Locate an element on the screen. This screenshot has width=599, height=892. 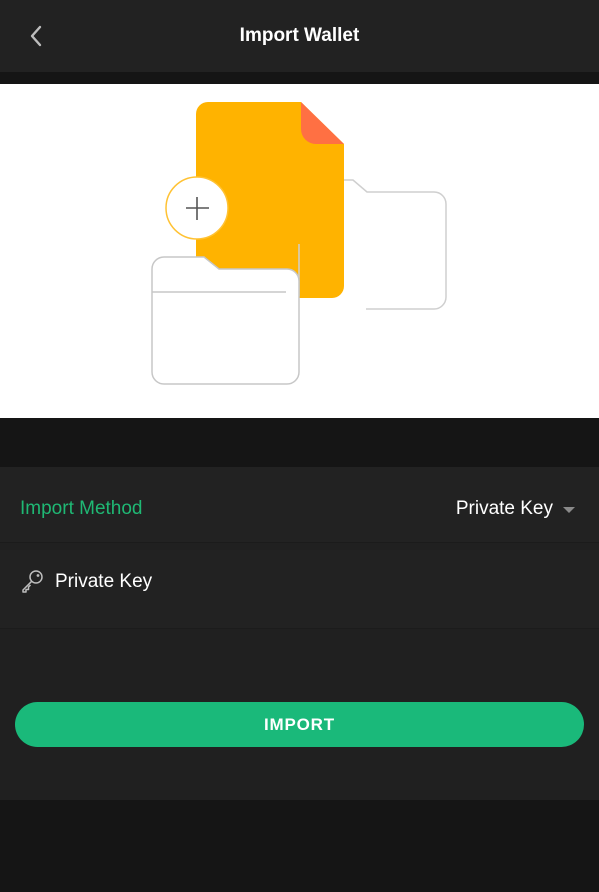
page-title: Import Wallet is located at coordinates (299, 35).